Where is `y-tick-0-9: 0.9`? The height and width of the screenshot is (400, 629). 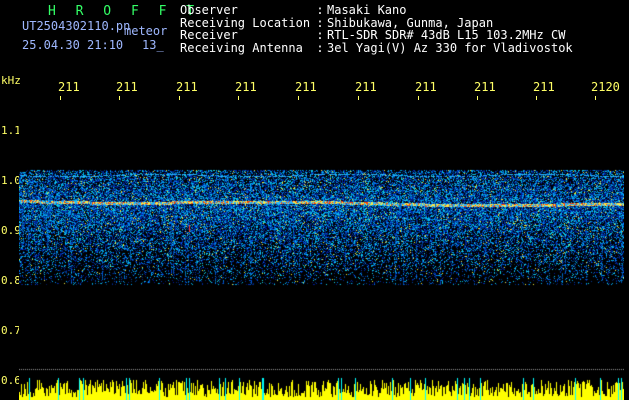
y-tick-0-9: 0.9 is located at coordinates (11, 230).